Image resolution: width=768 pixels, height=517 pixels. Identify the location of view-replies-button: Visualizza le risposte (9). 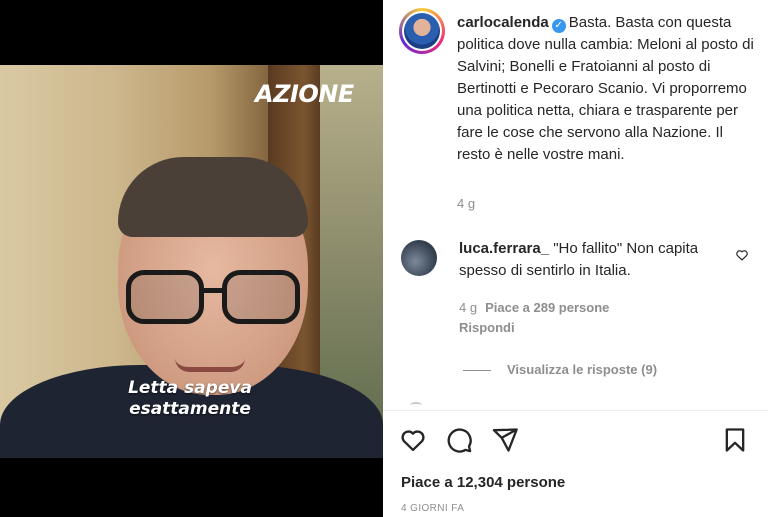
(560, 369).